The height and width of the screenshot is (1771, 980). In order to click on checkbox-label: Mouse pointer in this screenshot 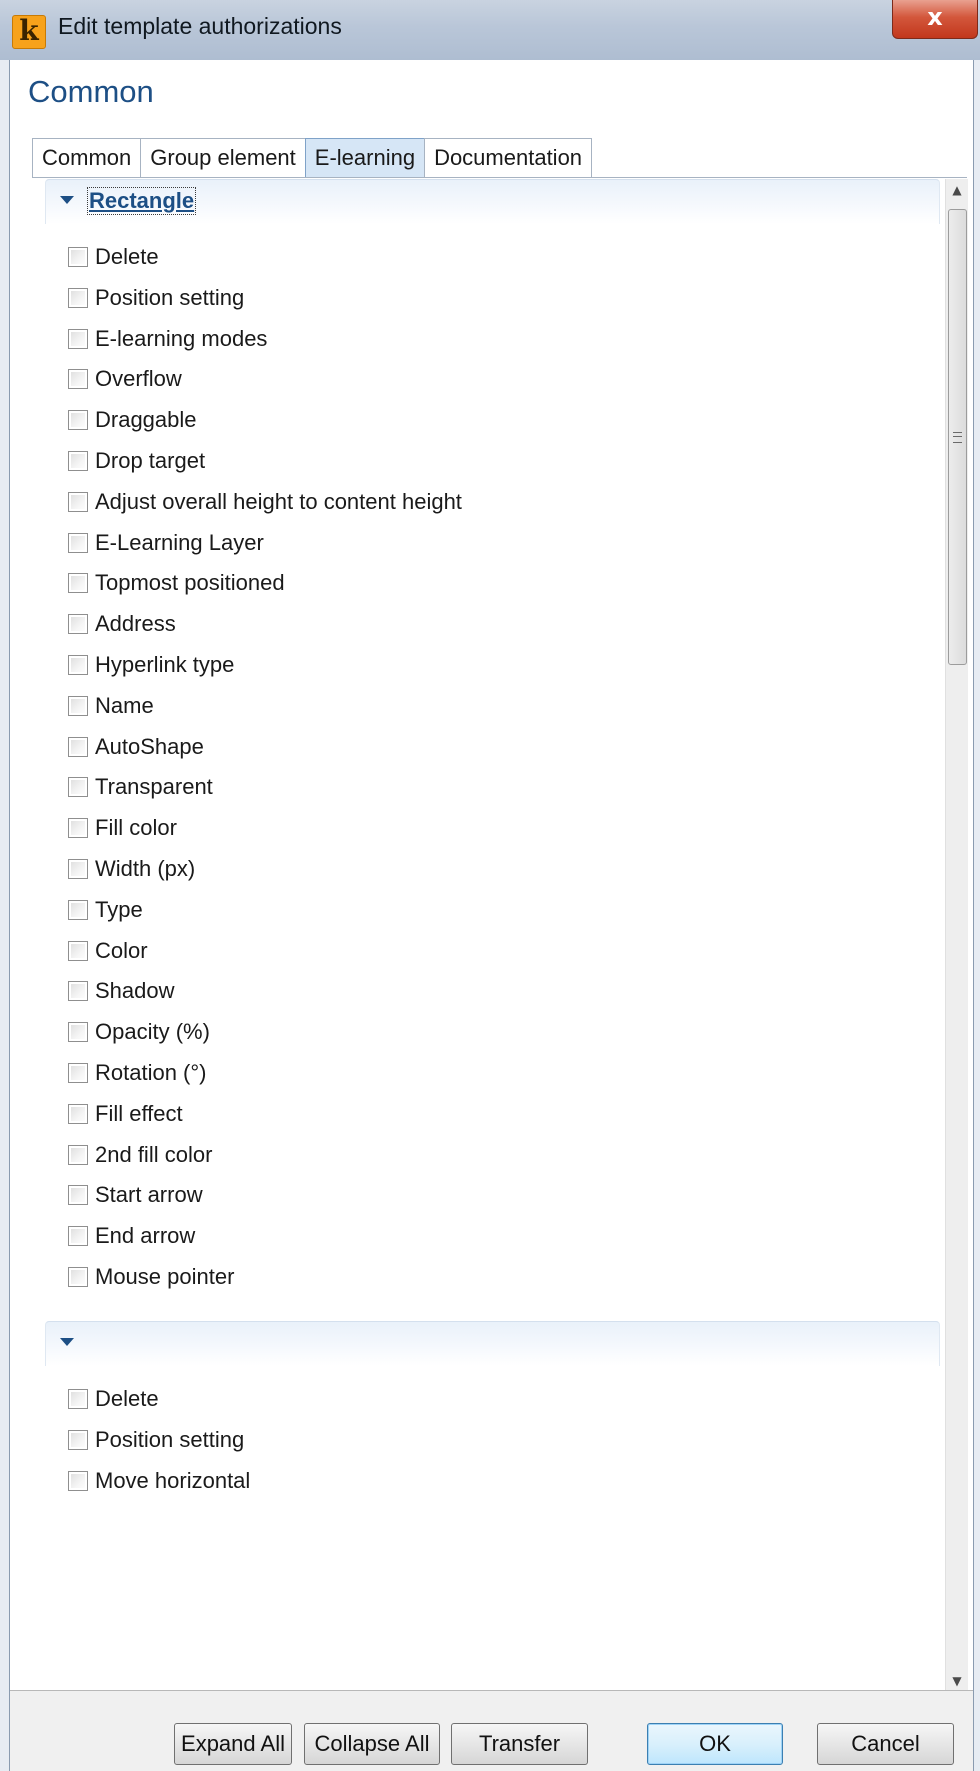, I will do `click(165, 1276)`.